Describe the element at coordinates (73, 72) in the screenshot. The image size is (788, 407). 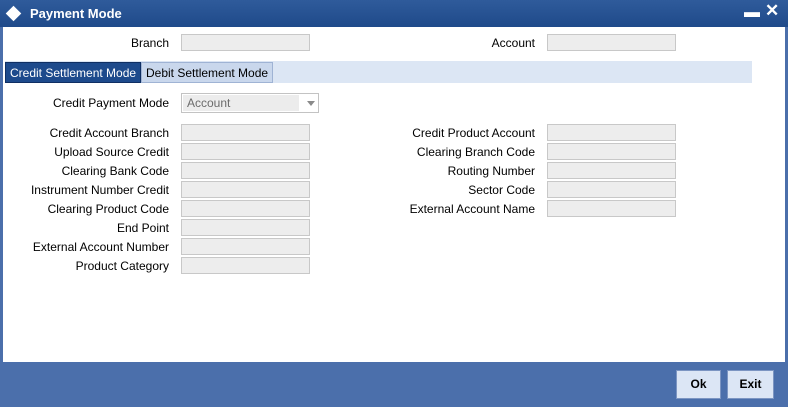
I see `tab-credit-settlement-mode: Credit Settlement Mode` at that location.